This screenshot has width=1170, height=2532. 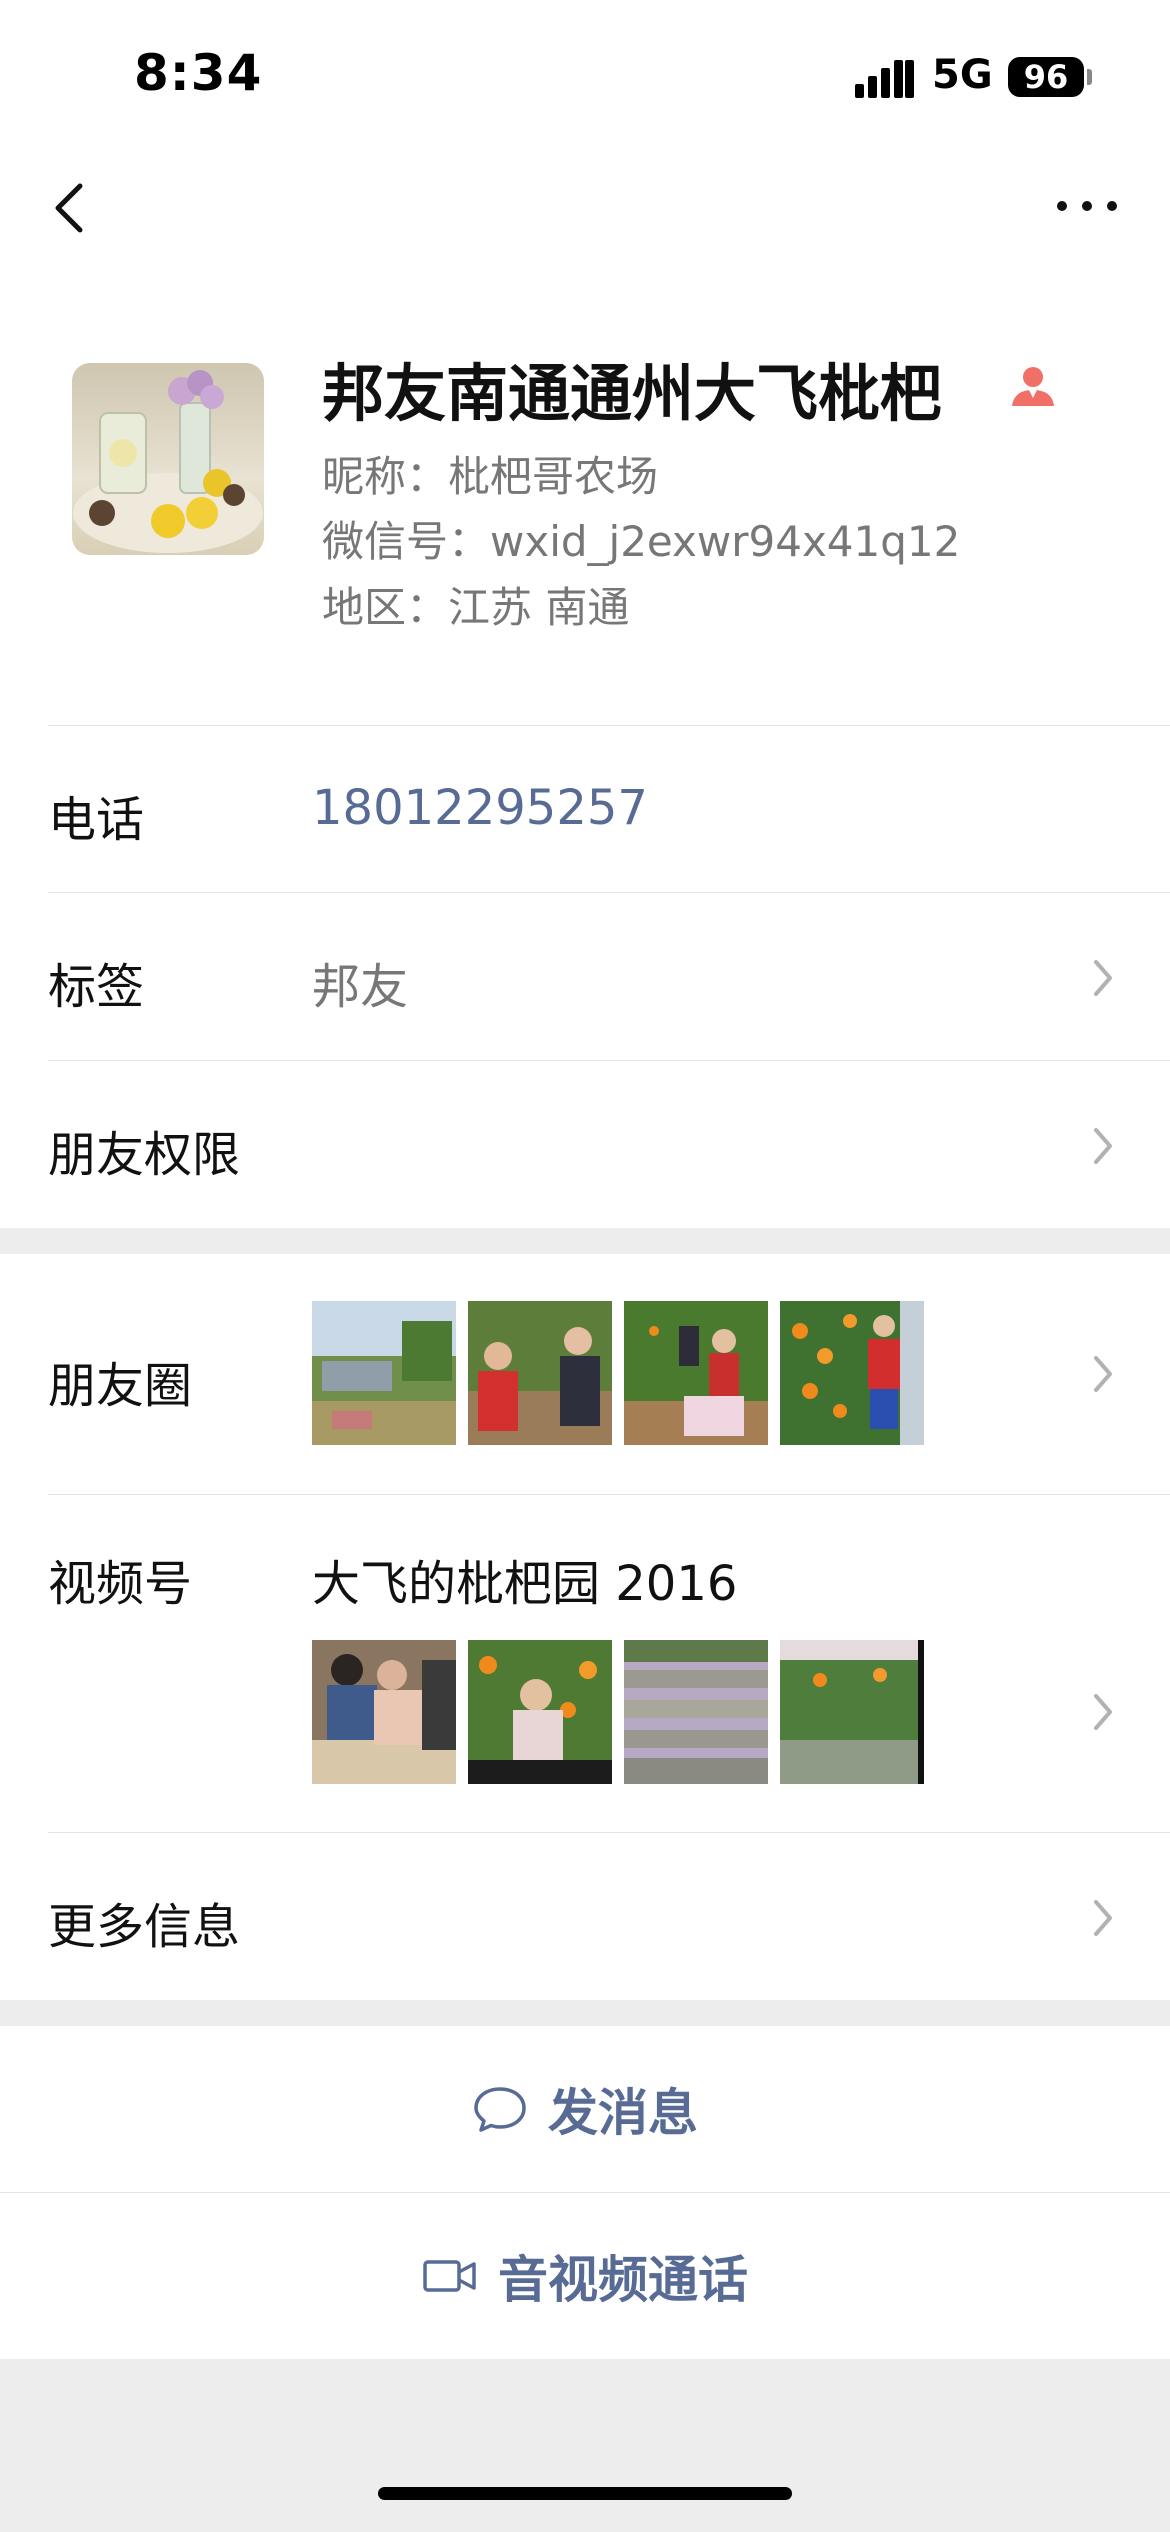 I want to click on female-user-icon, so click(x=1033, y=386).